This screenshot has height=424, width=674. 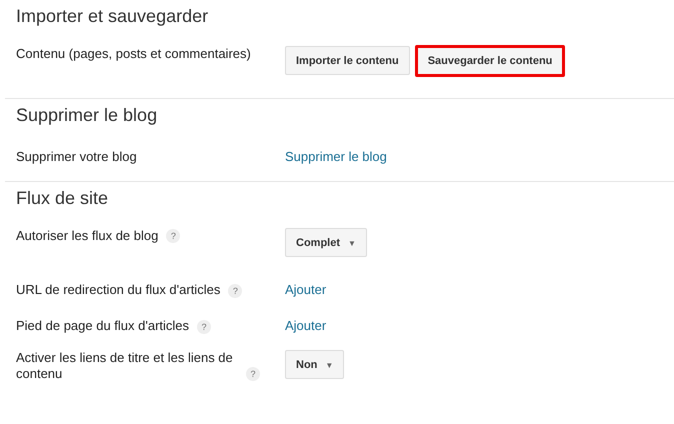 What do you see at coordinates (125, 366) in the screenshot?
I see `setting-label: Activer les liens de titre et les liens de contenu` at bounding box center [125, 366].